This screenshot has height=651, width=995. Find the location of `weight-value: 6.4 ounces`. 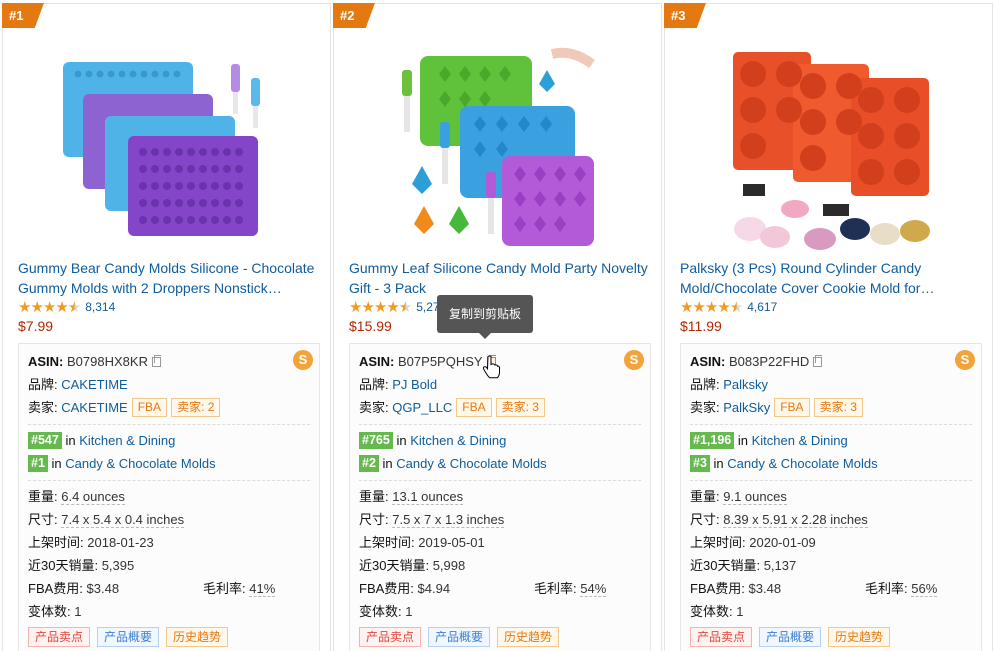

weight-value: 6.4 ounces is located at coordinates (93, 497).